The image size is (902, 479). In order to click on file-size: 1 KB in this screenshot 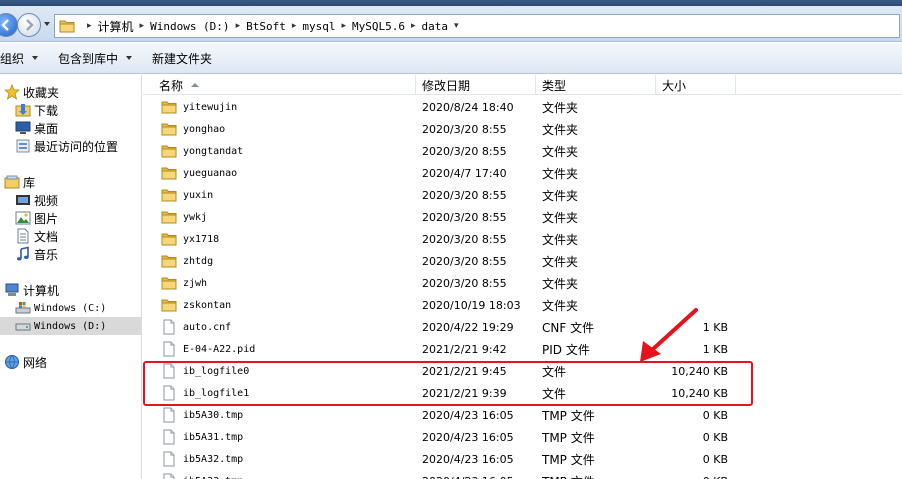, I will do `click(715, 327)`.